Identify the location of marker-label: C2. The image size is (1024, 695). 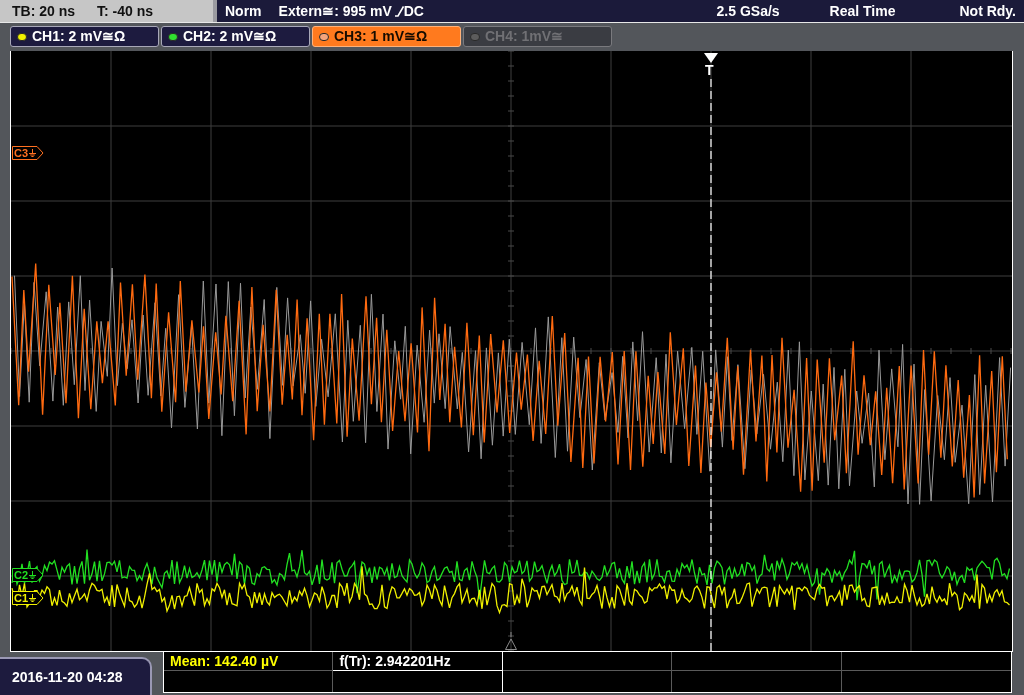
(21, 575).